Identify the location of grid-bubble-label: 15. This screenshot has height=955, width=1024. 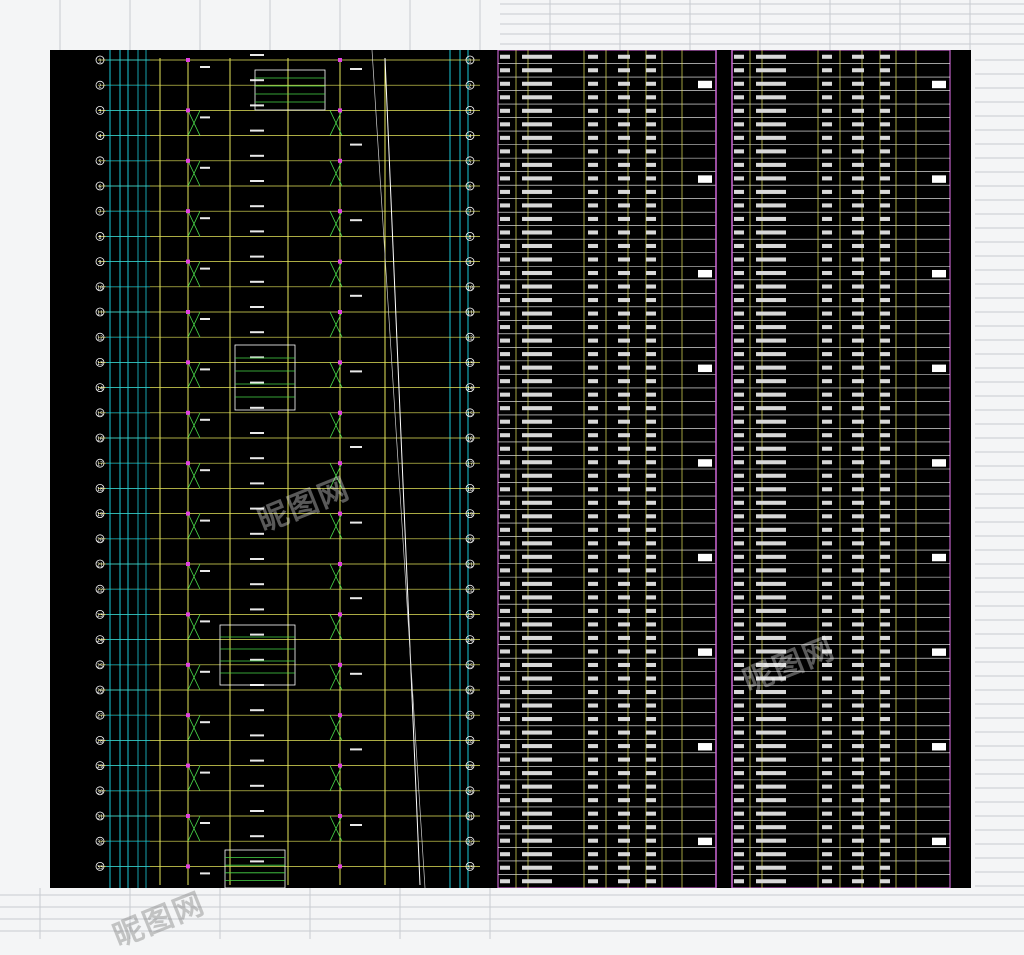
(100, 414).